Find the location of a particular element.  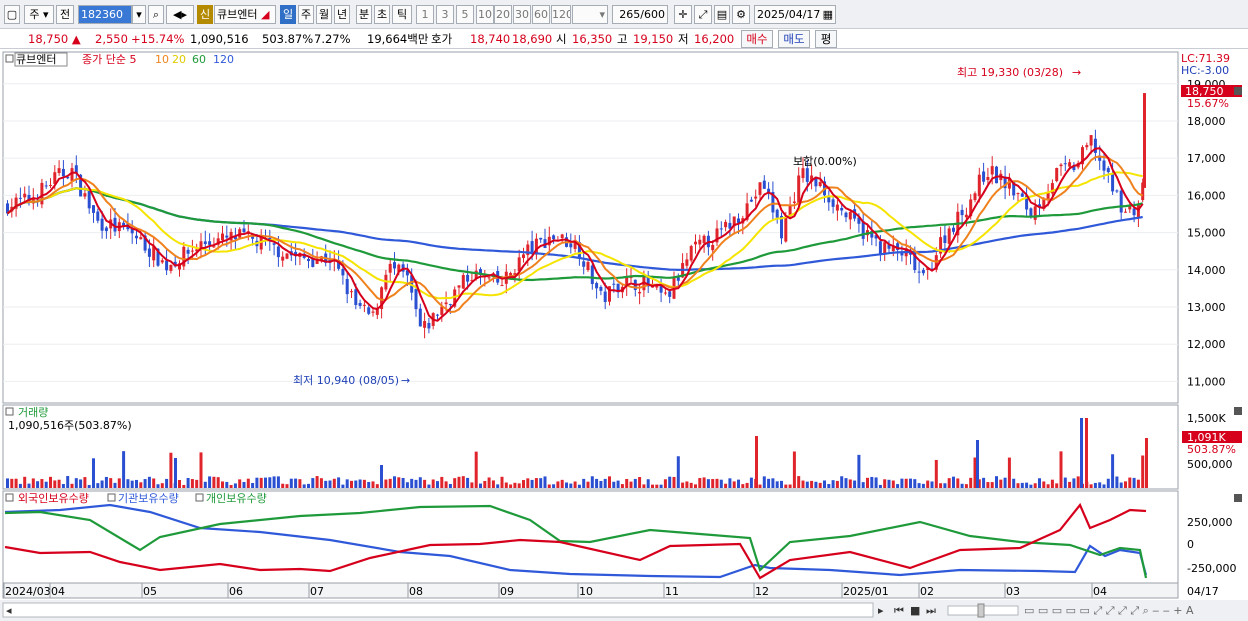

interval-120: 120 is located at coordinates (561, 14).